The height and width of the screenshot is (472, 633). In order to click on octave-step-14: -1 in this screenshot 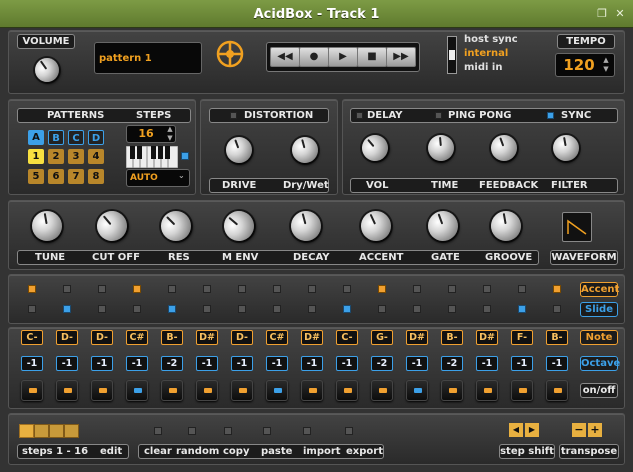, I will do `click(487, 363)`.